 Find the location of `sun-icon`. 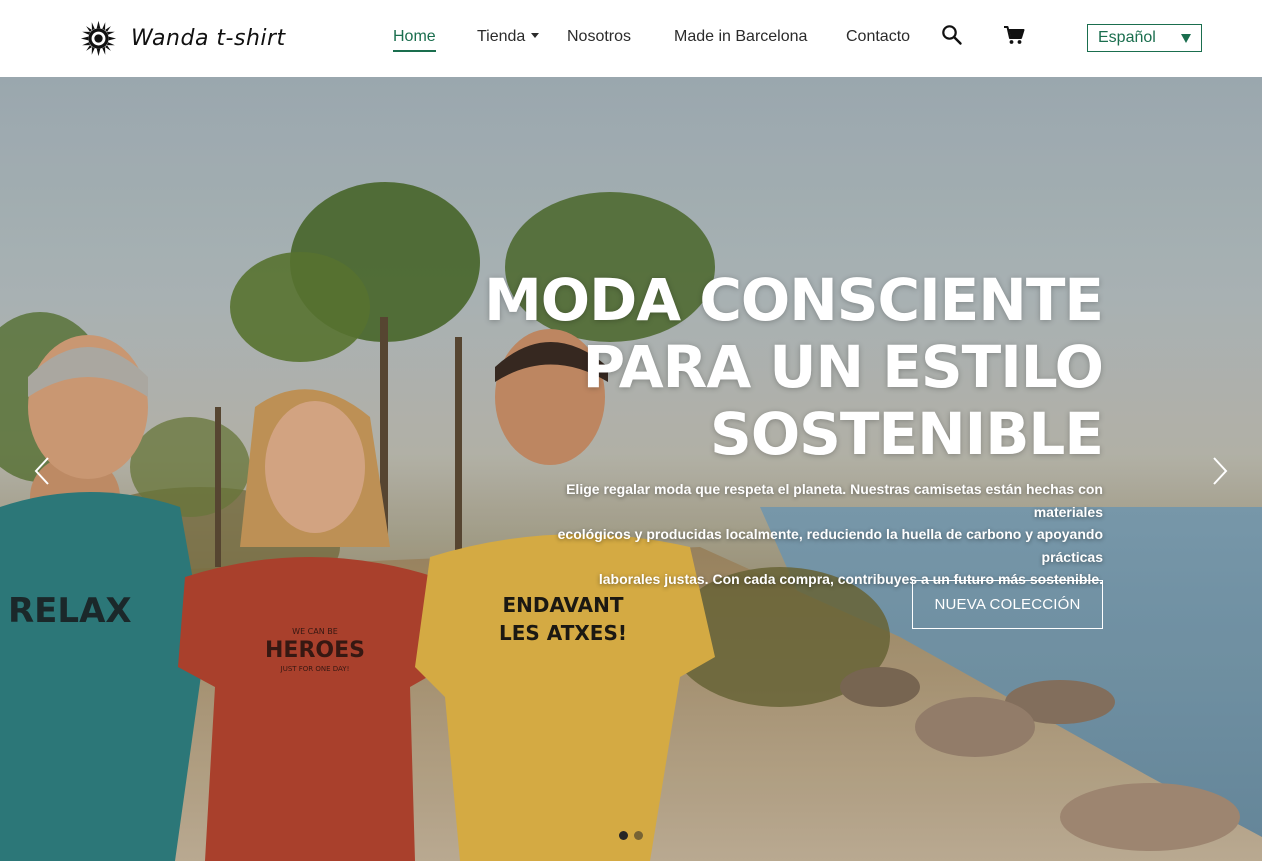

sun-icon is located at coordinates (98, 38).